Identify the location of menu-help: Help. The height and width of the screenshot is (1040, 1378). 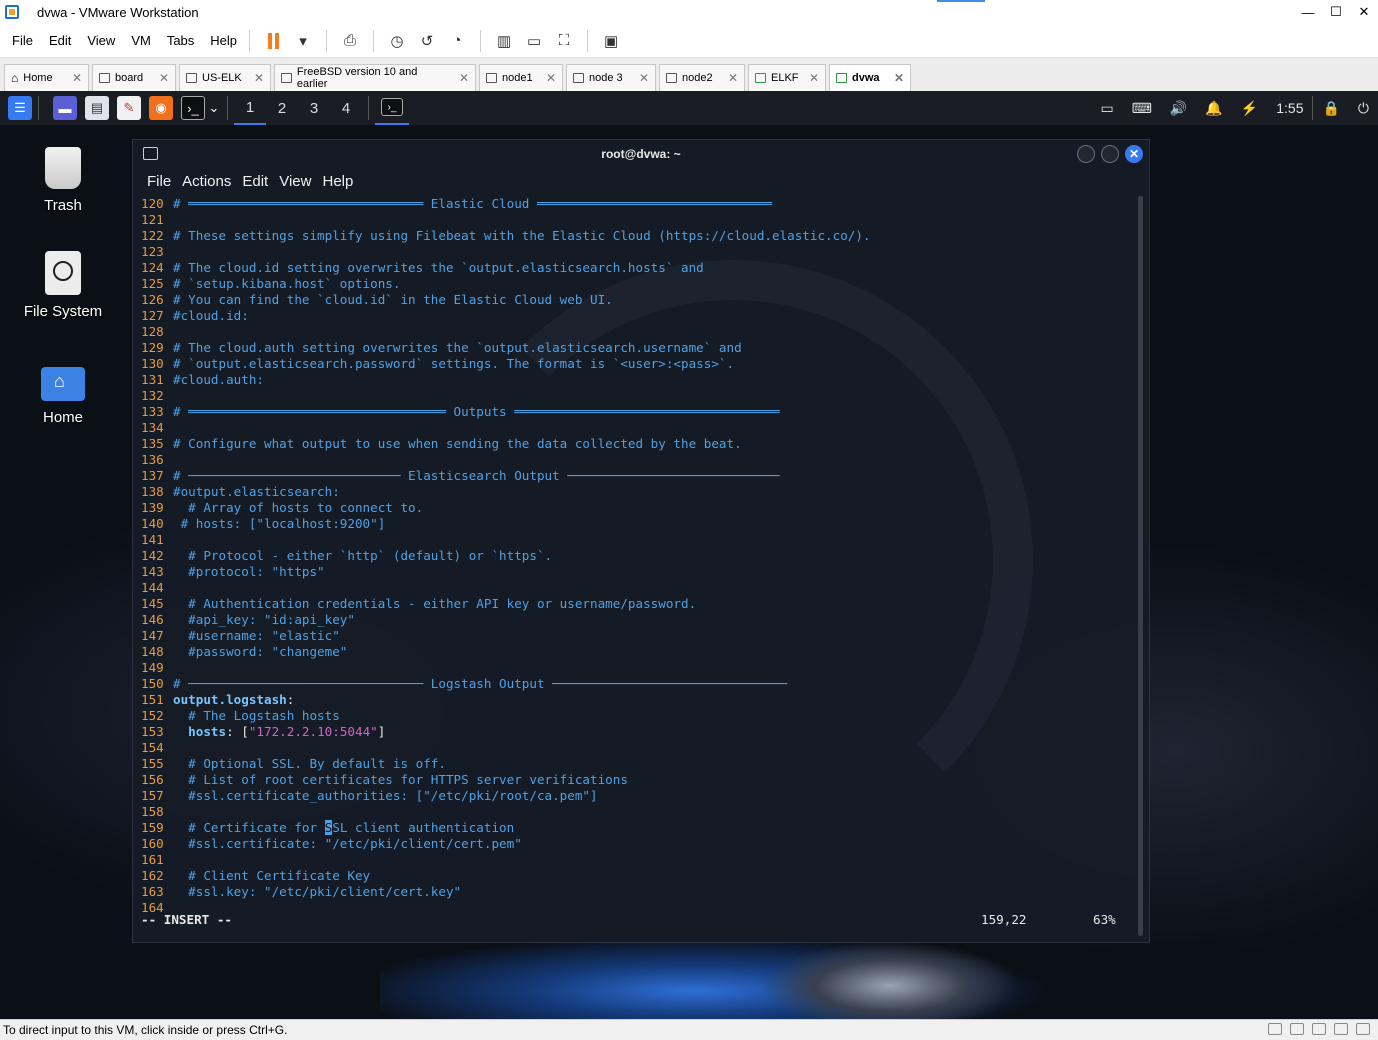
(223, 40).